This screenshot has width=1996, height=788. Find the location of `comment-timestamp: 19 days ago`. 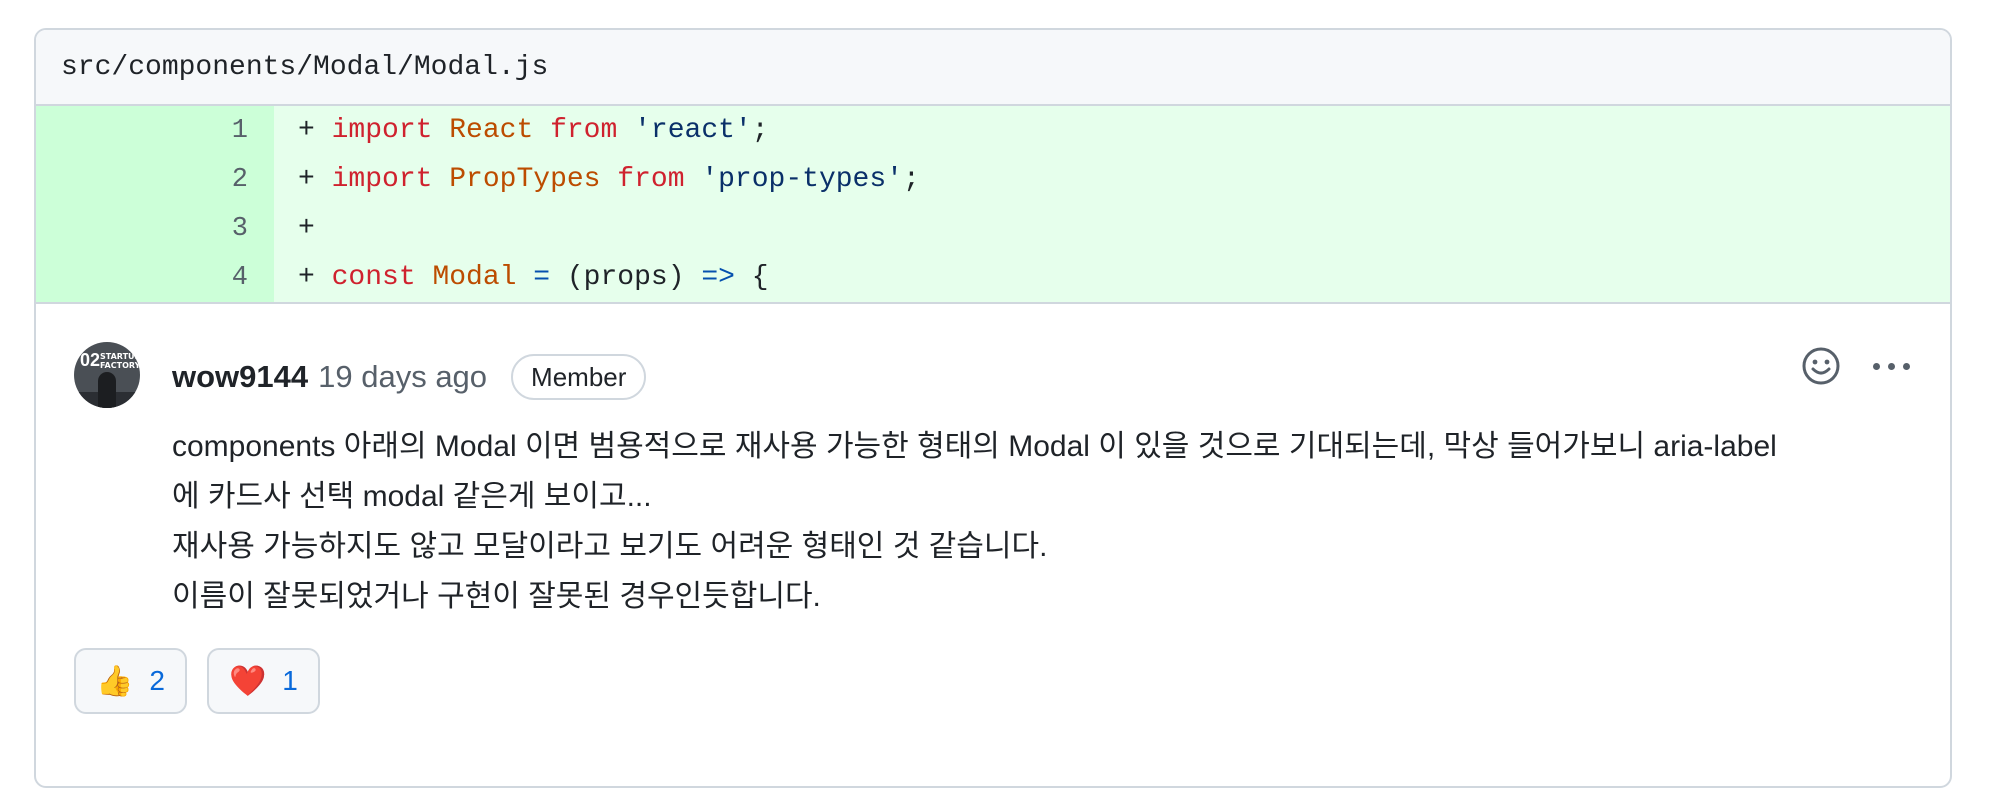

comment-timestamp: 19 days ago is located at coordinates (402, 377).